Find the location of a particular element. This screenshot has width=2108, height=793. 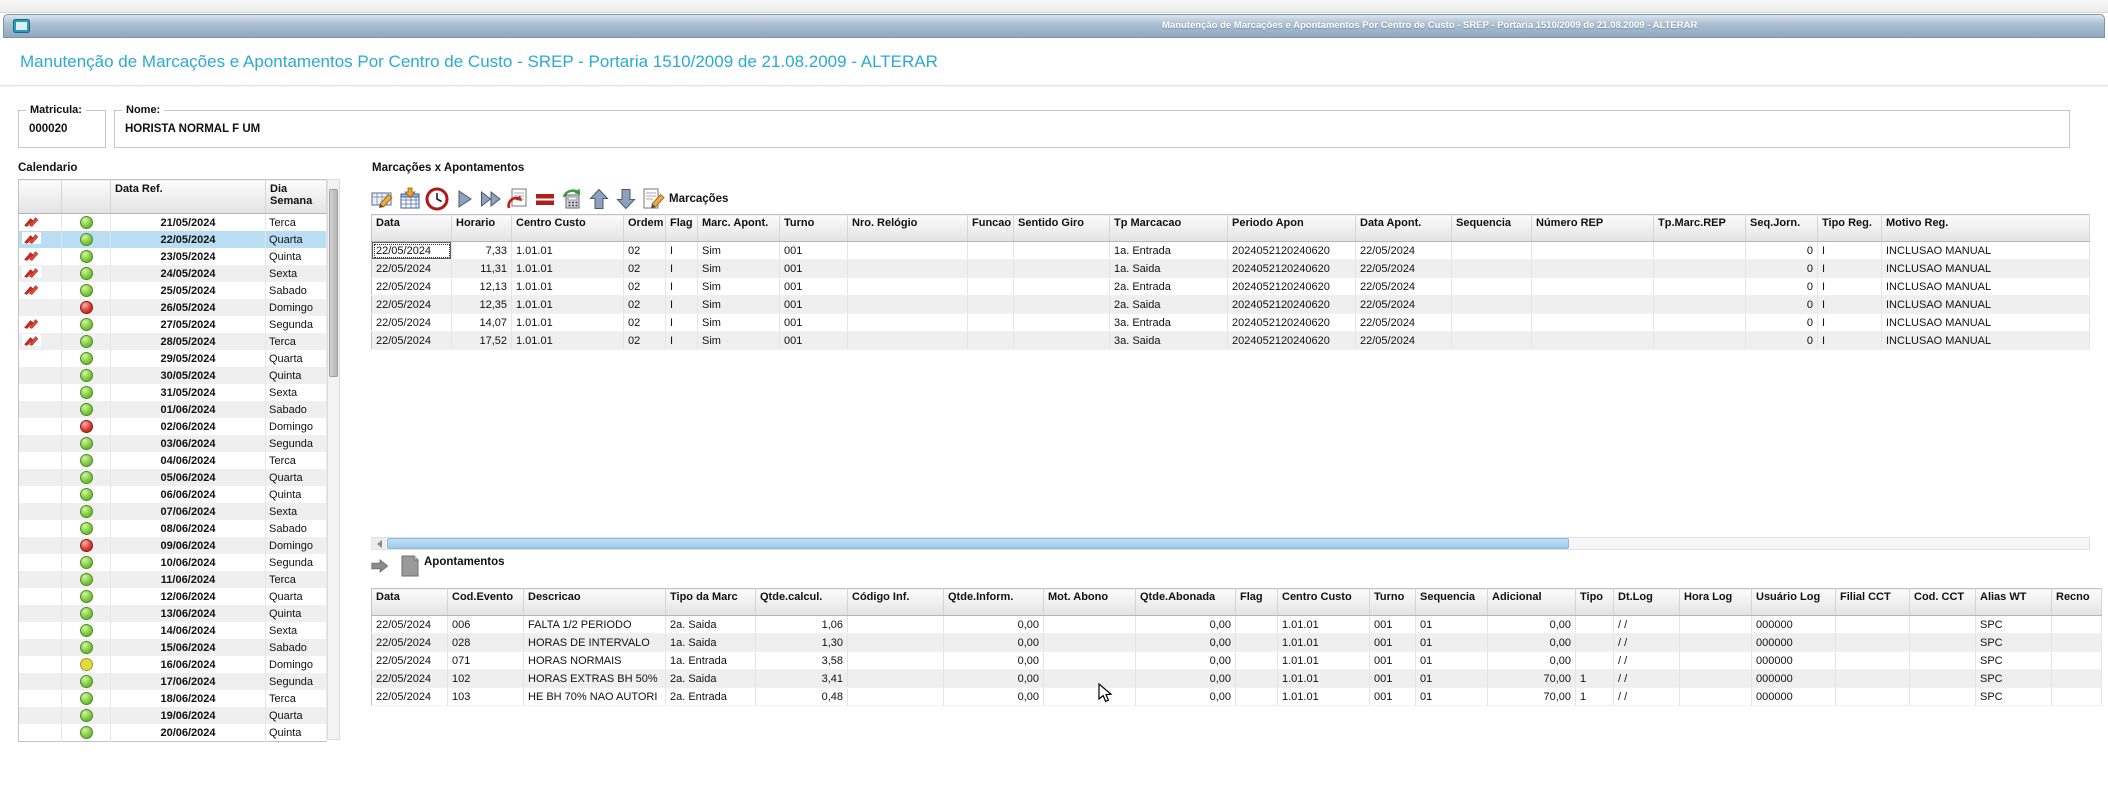

calendar-row: 26/05/2024 Domingo is located at coordinates (172, 307).